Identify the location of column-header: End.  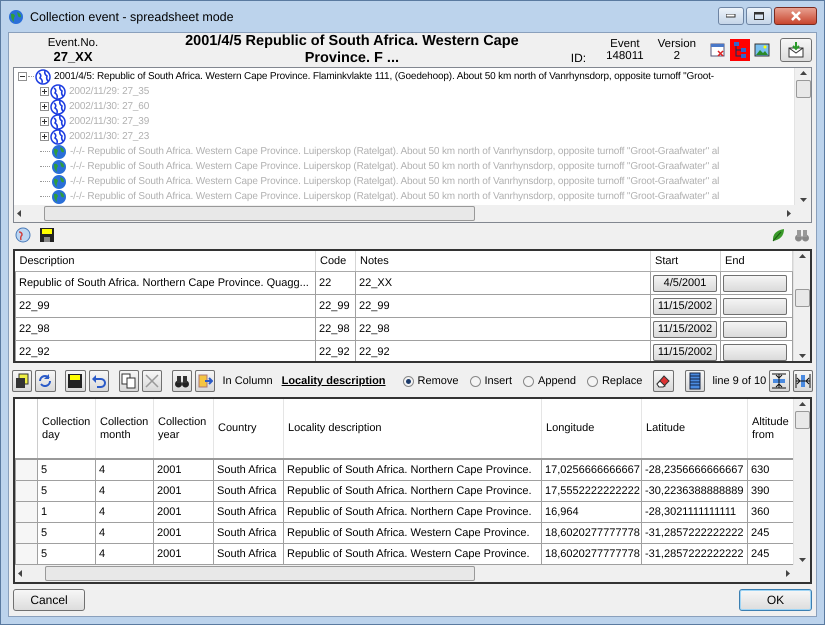
(756, 261).